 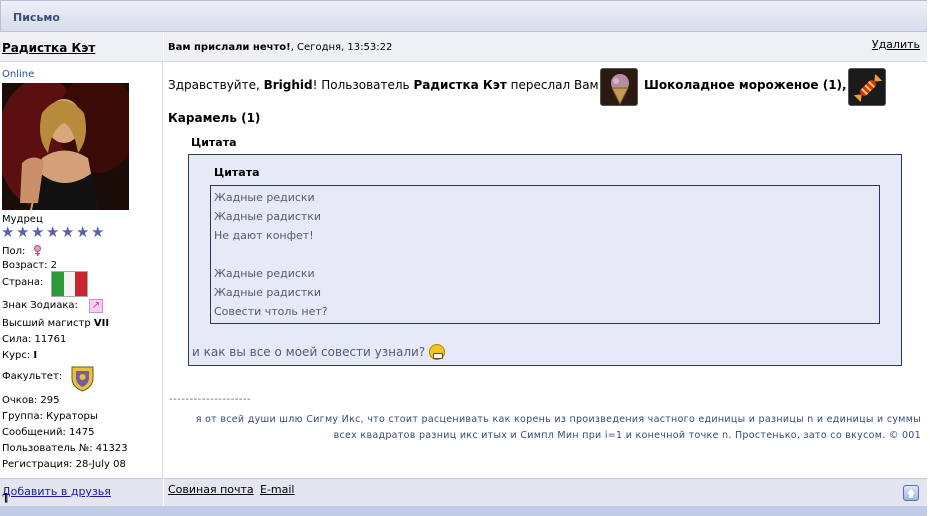 I want to click on author-user-number: Пользователь №: 41323, so click(x=65, y=448).